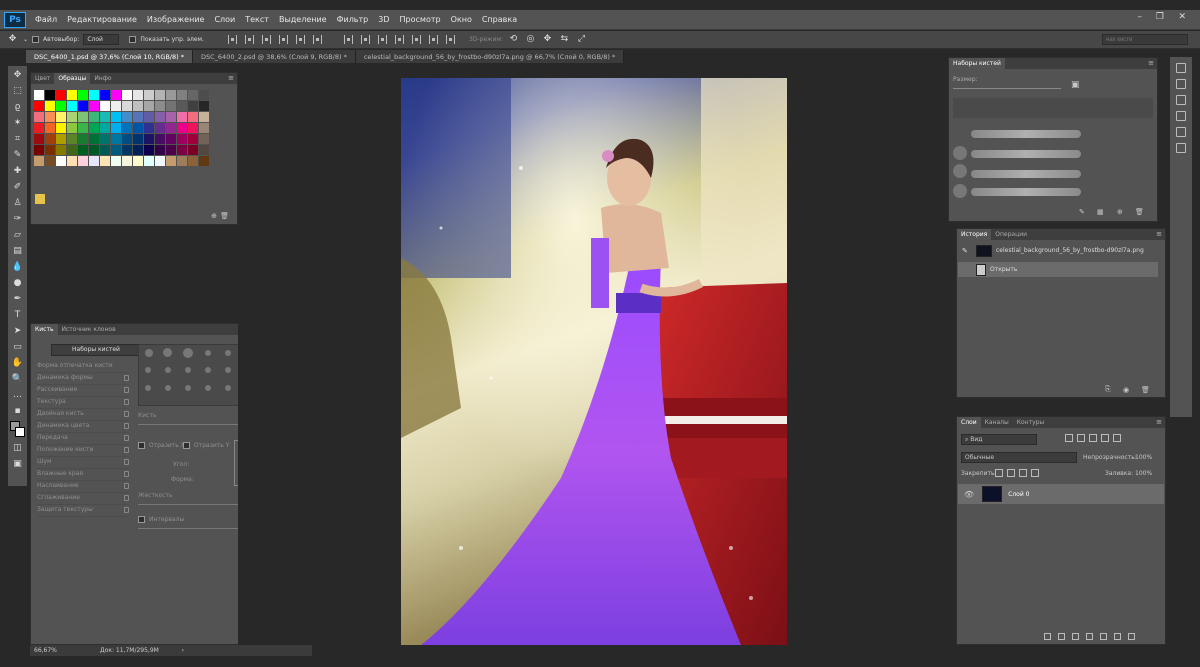  What do you see at coordinates (1151, 63) in the screenshot?
I see `panel-menu-icon: ≡` at bounding box center [1151, 63].